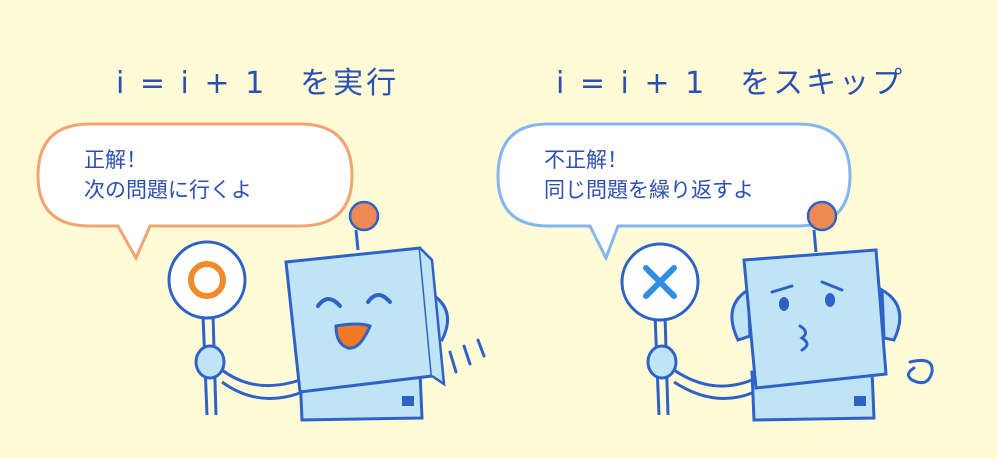  I want to click on bubble-left-line2: 次の問題に行くよ, so click(168, 190).